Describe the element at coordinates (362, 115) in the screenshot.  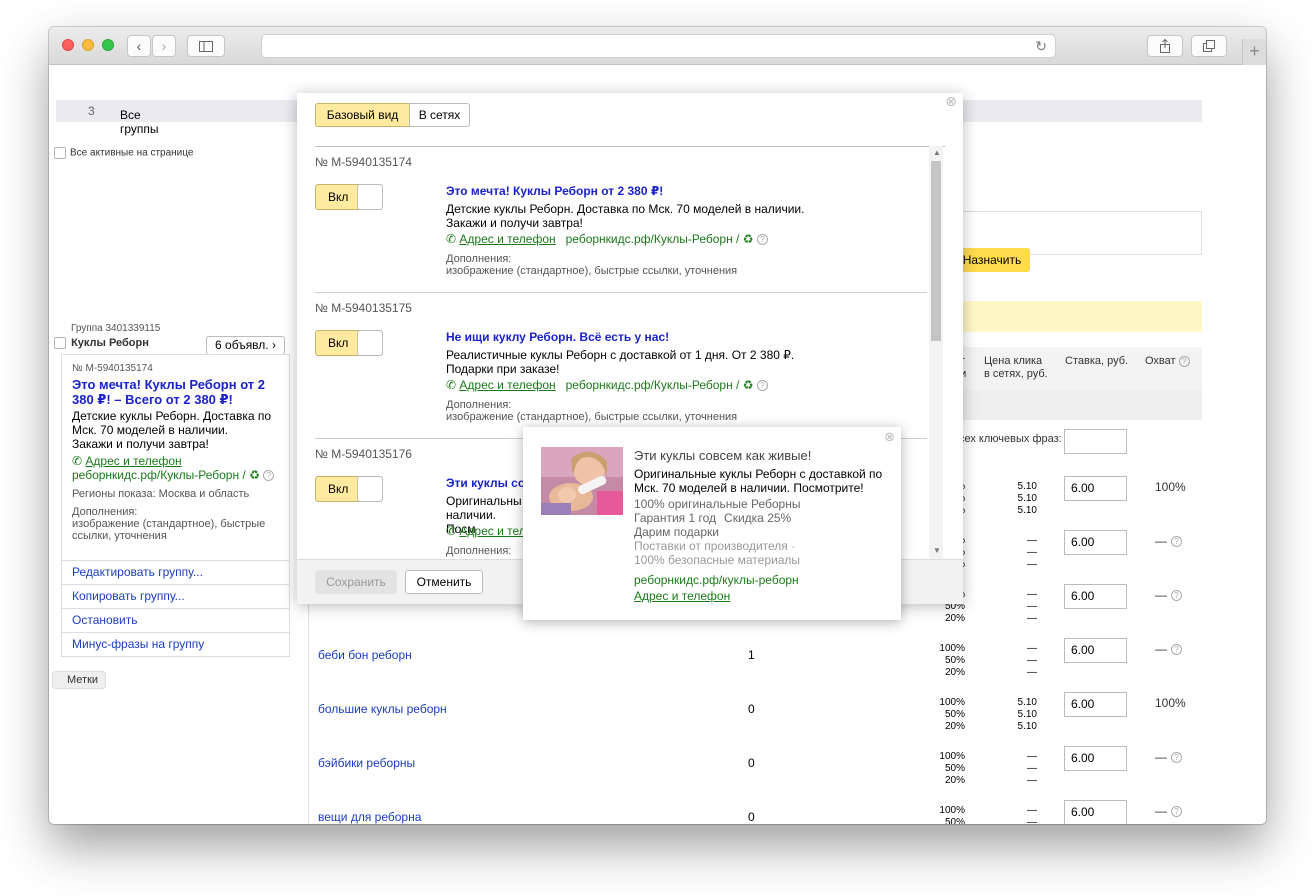
I see `tab-basic-view: Базовый вид` at that location.